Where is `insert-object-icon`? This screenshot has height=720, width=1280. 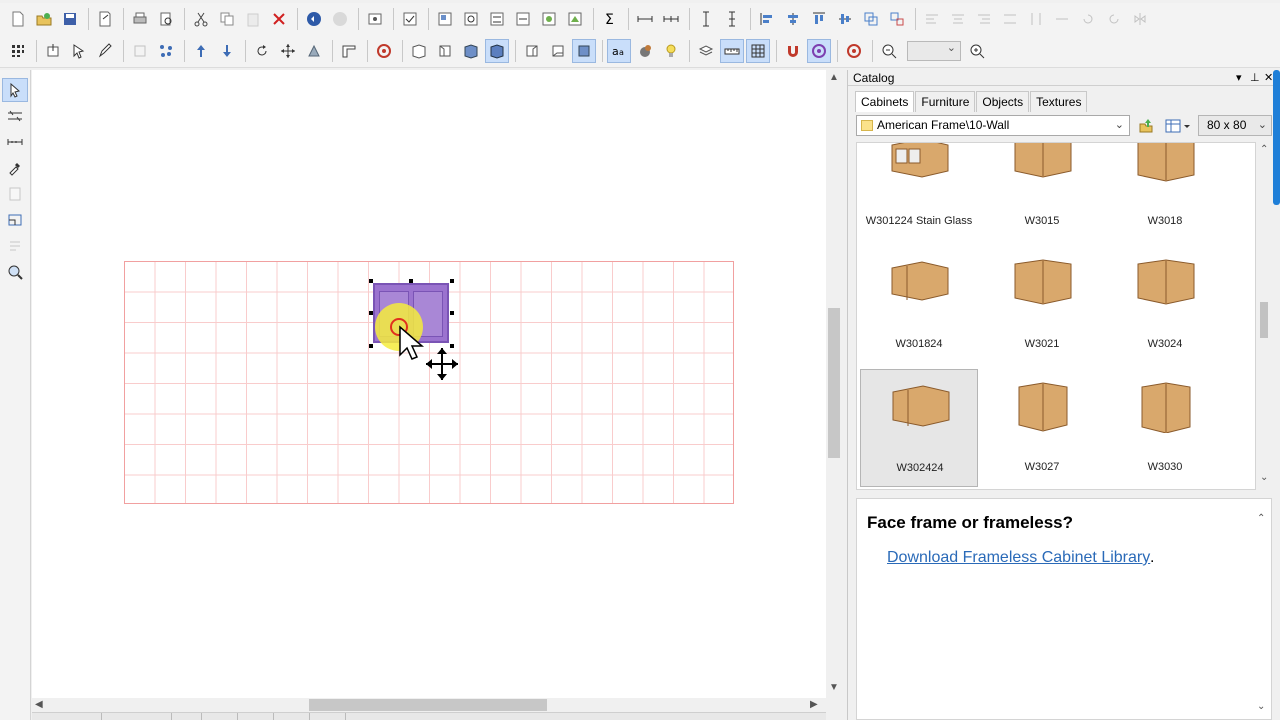 insert-object-icon is located at coordinates (53, 51).